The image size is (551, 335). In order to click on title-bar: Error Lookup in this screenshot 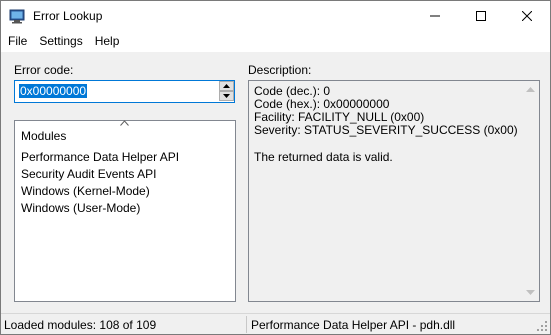, I will do `click(275, 16)`.